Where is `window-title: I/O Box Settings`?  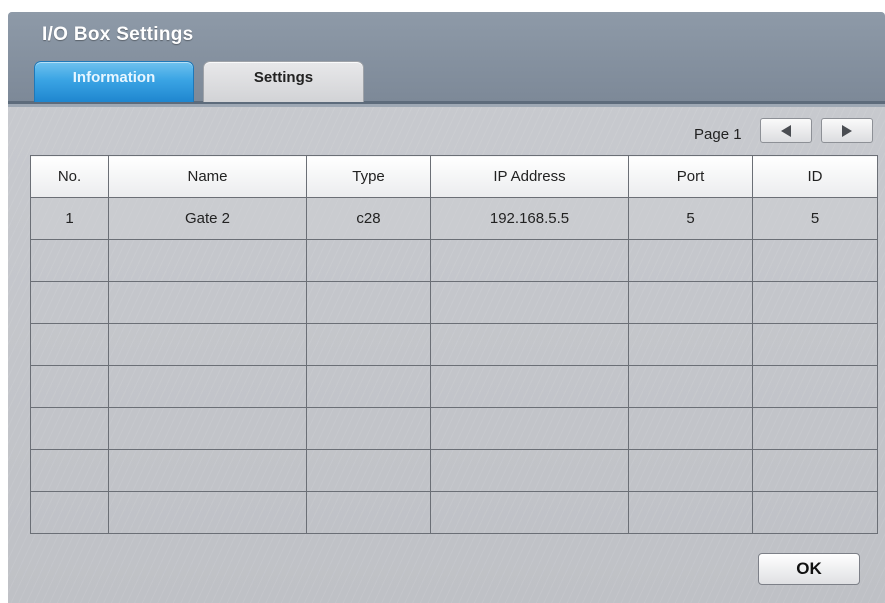 window-title: I/O Box Settings is located at coordinates (118, 34).